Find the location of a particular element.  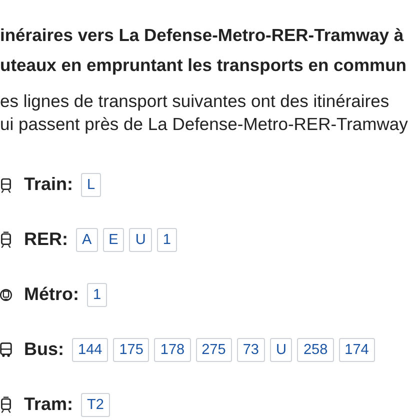

line-tag: 175 is located at coordinates (131, 350).